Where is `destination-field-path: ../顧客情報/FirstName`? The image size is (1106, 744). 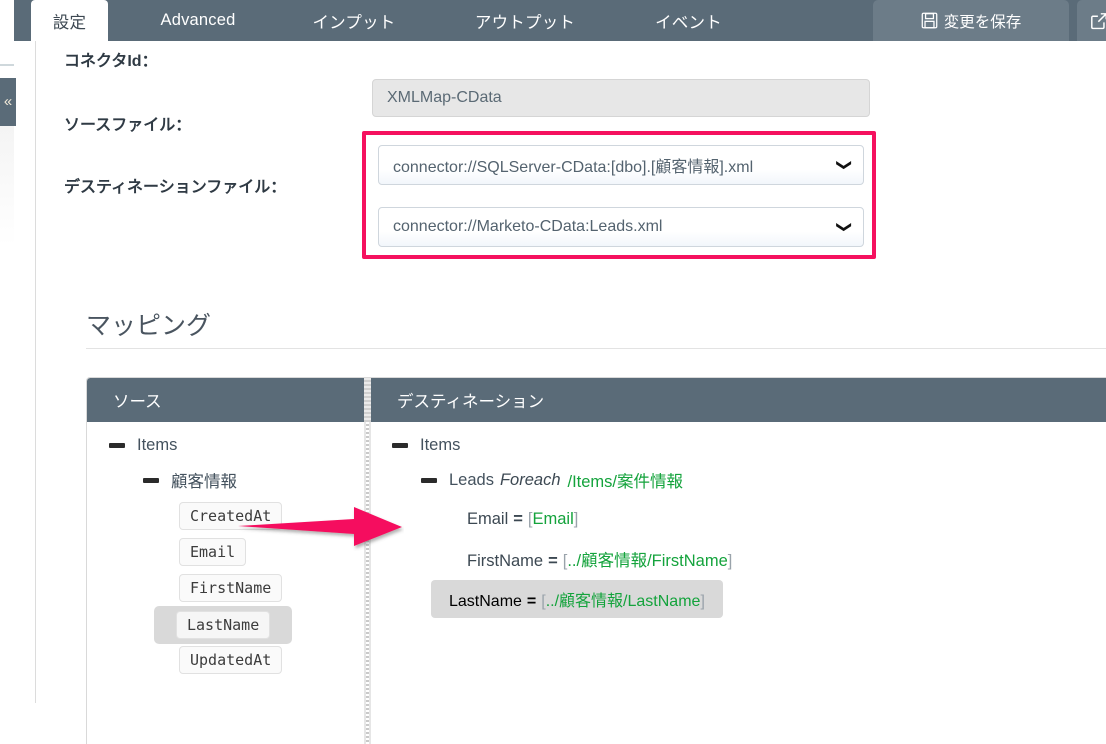
destination-field-path: ../顧客情報/FirstName is located at coordinates (647, 559).